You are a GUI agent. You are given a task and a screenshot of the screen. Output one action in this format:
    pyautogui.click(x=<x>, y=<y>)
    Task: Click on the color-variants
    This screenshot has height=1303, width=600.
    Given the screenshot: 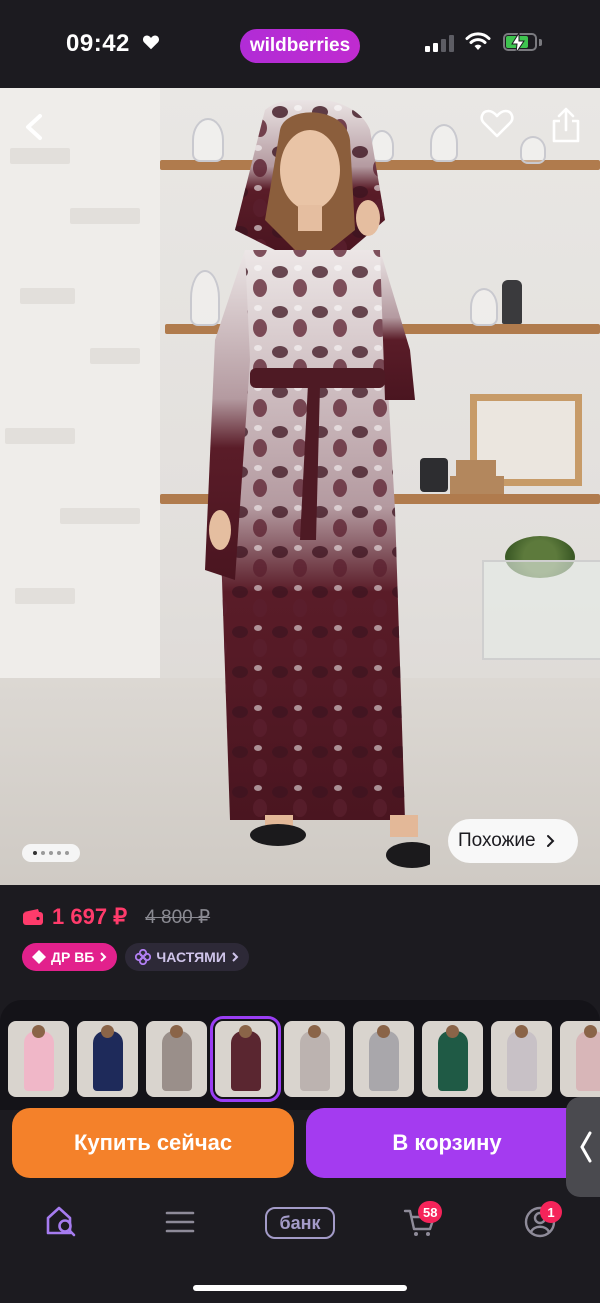 What is the action you would take?
    pyautogui.click(x=304, y=1059)
    